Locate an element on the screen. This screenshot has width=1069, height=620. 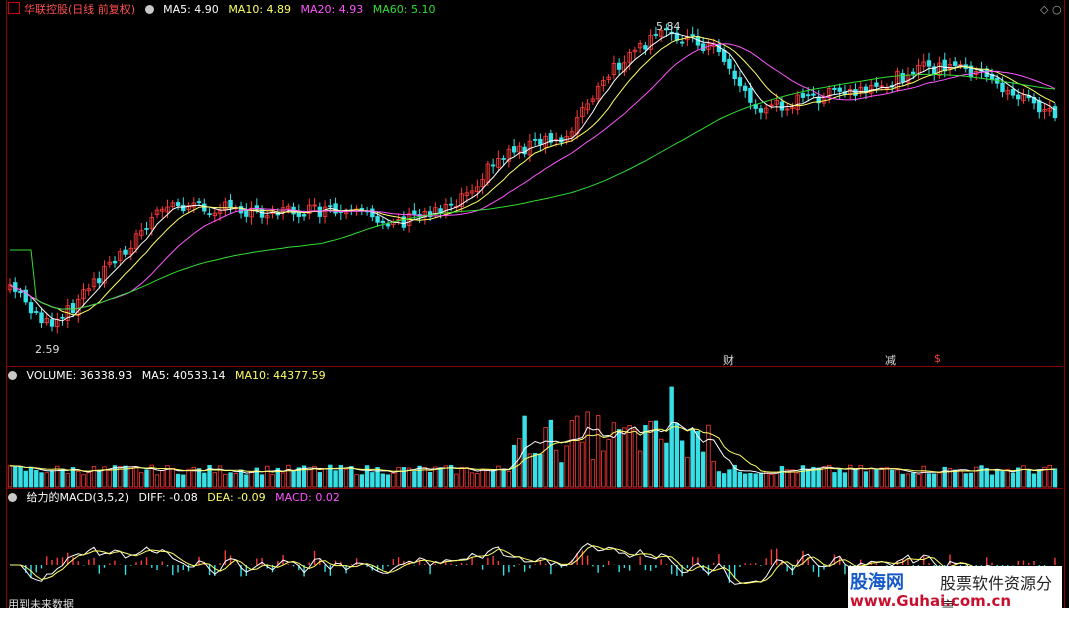
watermark-logo: 股海网 股票软件资源分享 www.Guhai.com.cn is located at coordinates (955, 591).